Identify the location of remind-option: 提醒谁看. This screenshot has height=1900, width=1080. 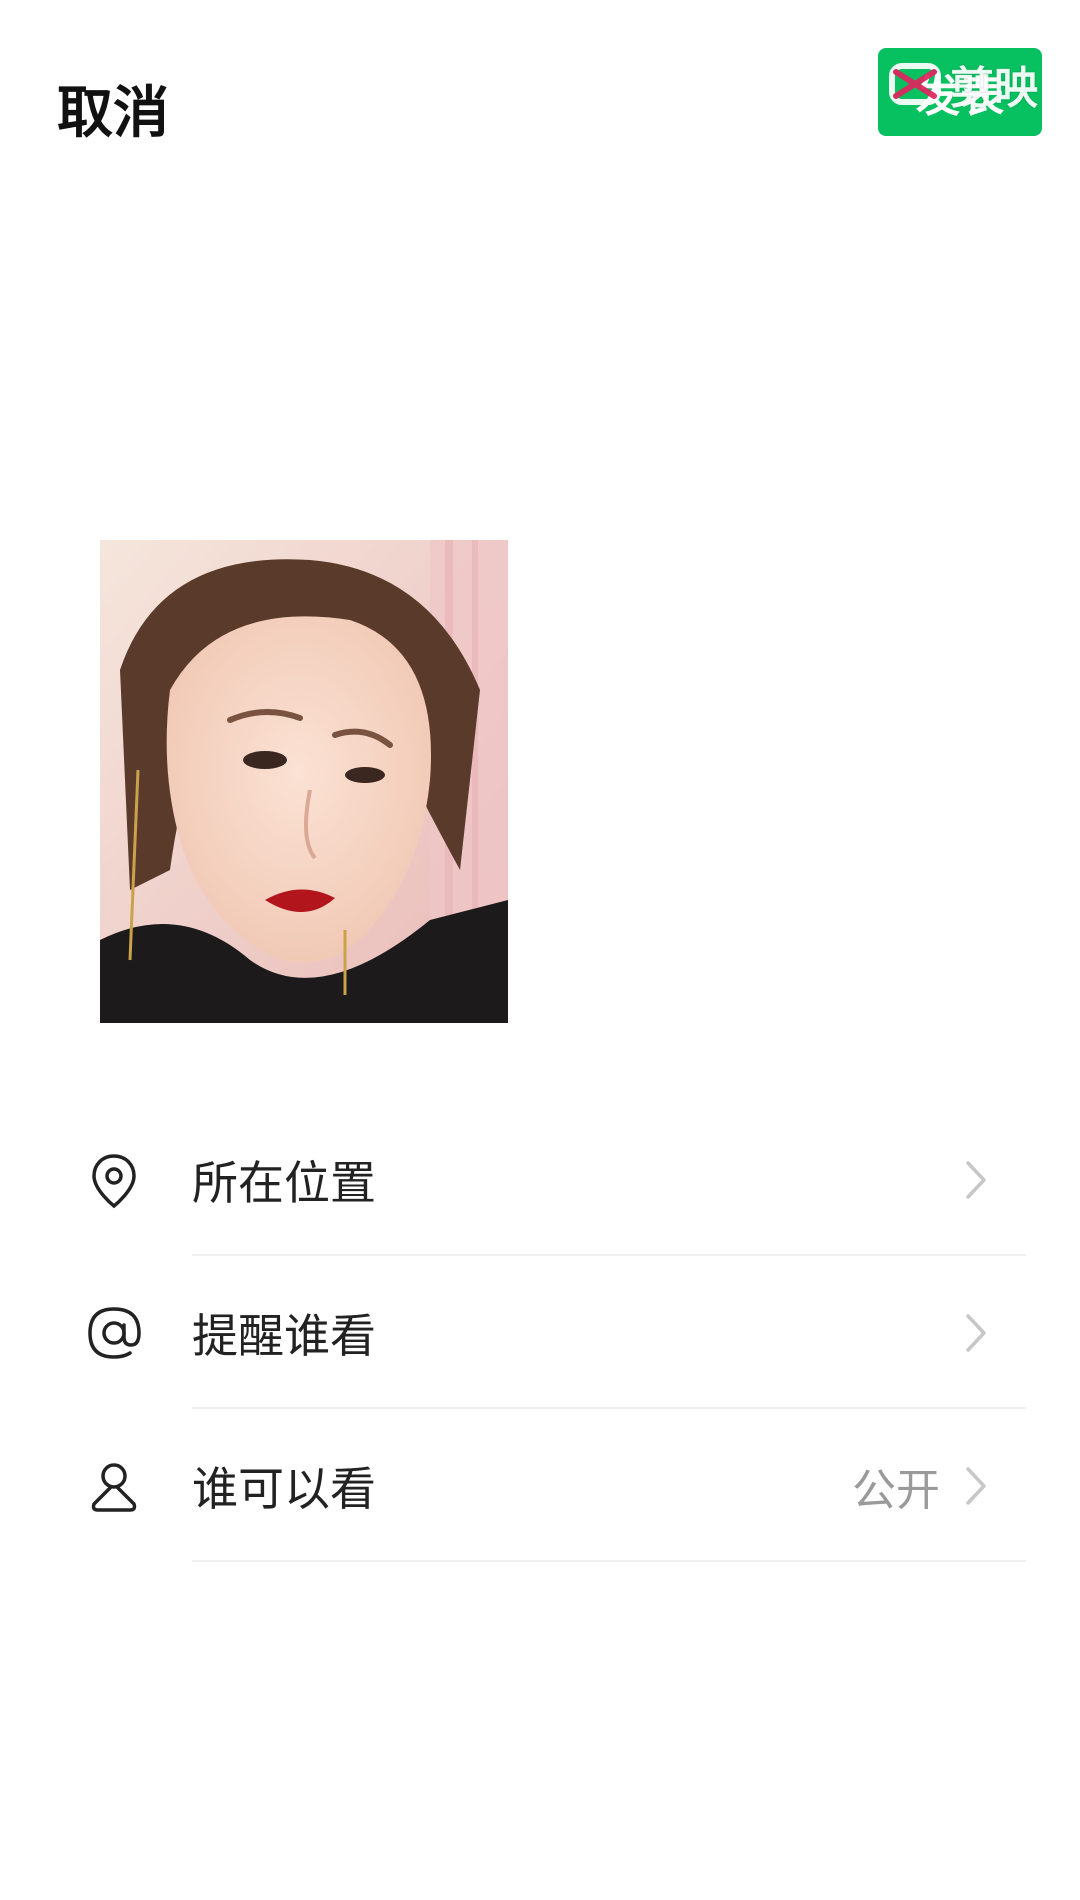
(540, 1333).